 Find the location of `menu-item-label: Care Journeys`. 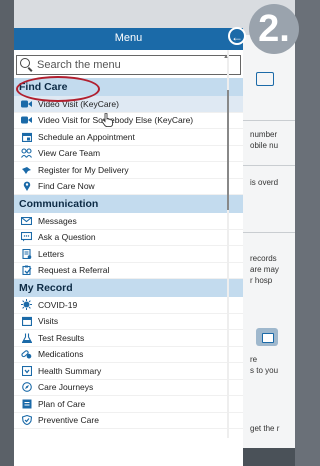

menu-item-label: Care Journeys is located at coordinates (66, 387).